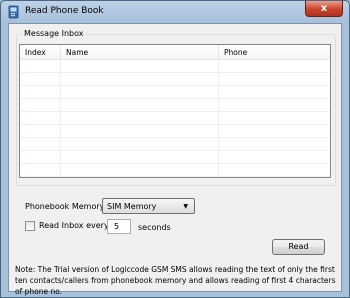 This screenshot has height=298, width=350. What do you see at coordinates (185, 206) in the screenshot?
I see `chevron-down-icon: ▼` at bounding box center [185, 206].